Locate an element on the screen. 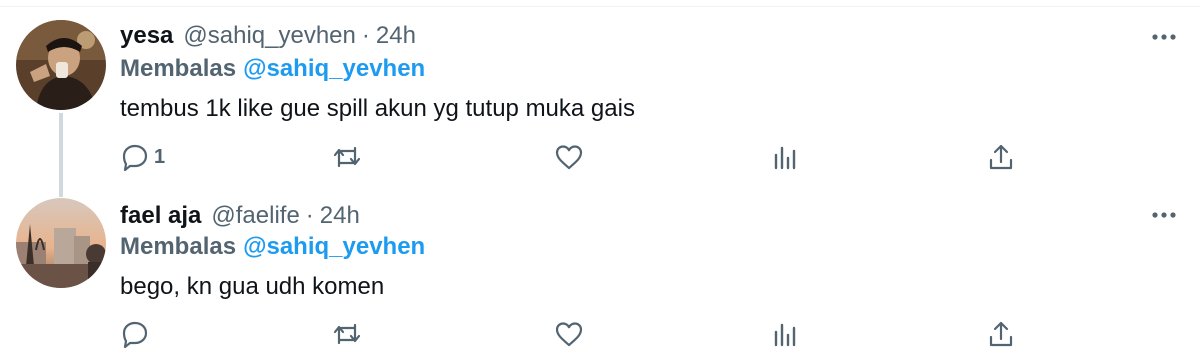 The image size is (1200, 362). reply-count: 1 is located at coordinates (160, 156).